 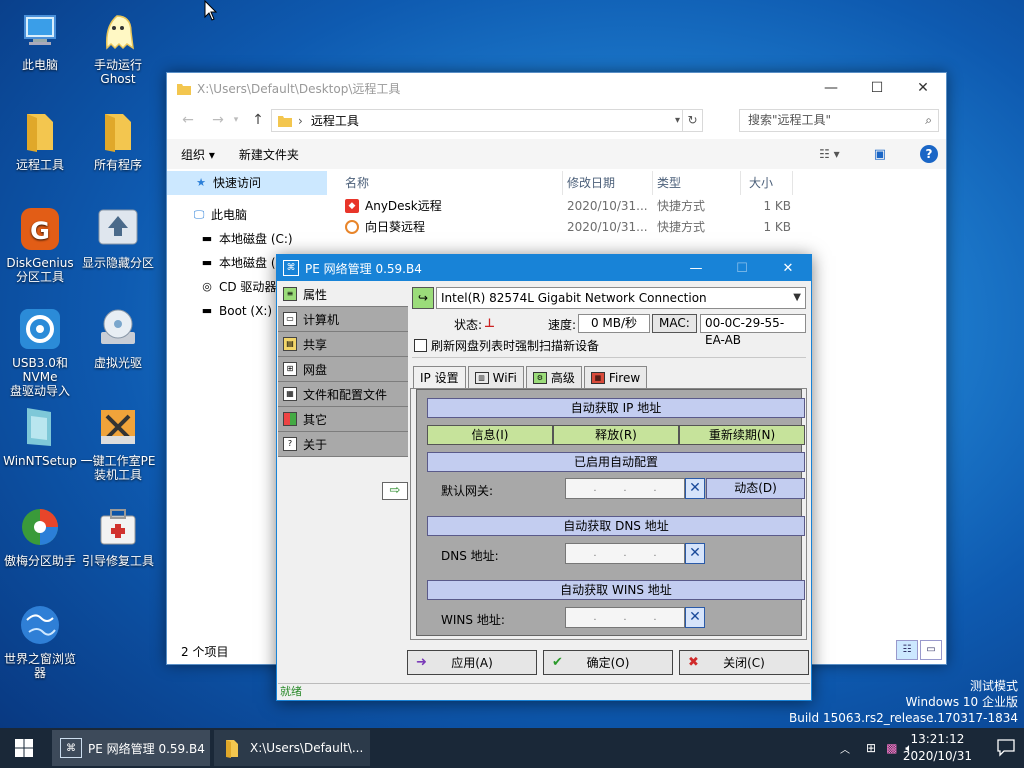 What do you see at coordinates (490, 435) in the screenshot?
I see `info-button: 信息(I)` at bounding box center [490, 435].